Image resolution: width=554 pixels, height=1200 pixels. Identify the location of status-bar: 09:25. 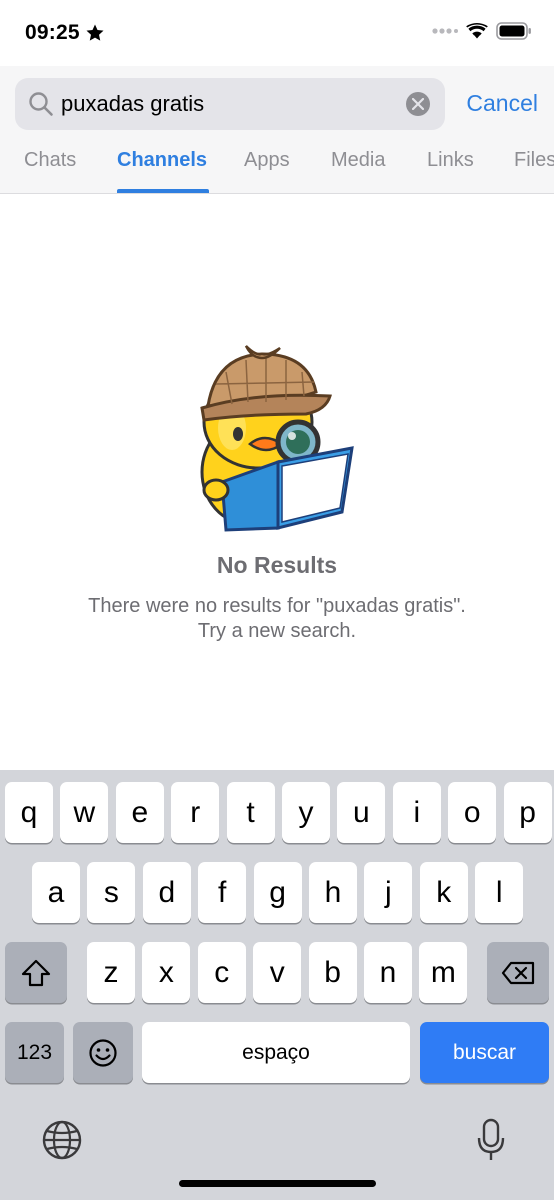
(277, 33).